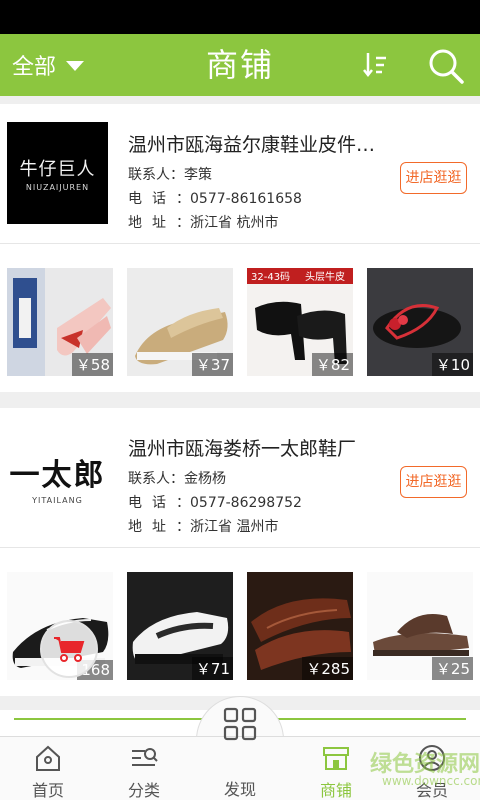 This screenshot has height=800, width=480. I want to click on shop-address: 地址：浙江省 杭州市, so click(203, 222).